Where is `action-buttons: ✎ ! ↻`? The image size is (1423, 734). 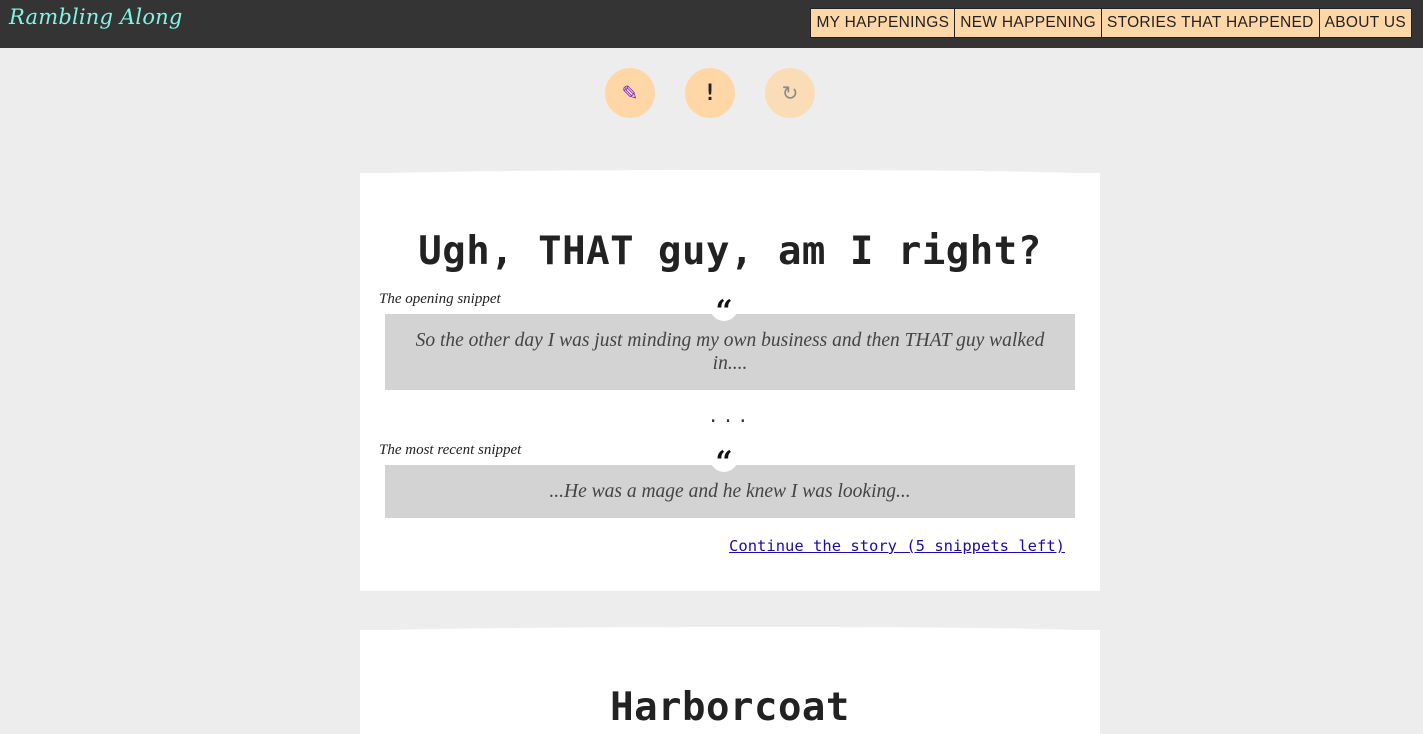
action-buttons: ✎ ! ↻ is located at coordinates (725, 93).